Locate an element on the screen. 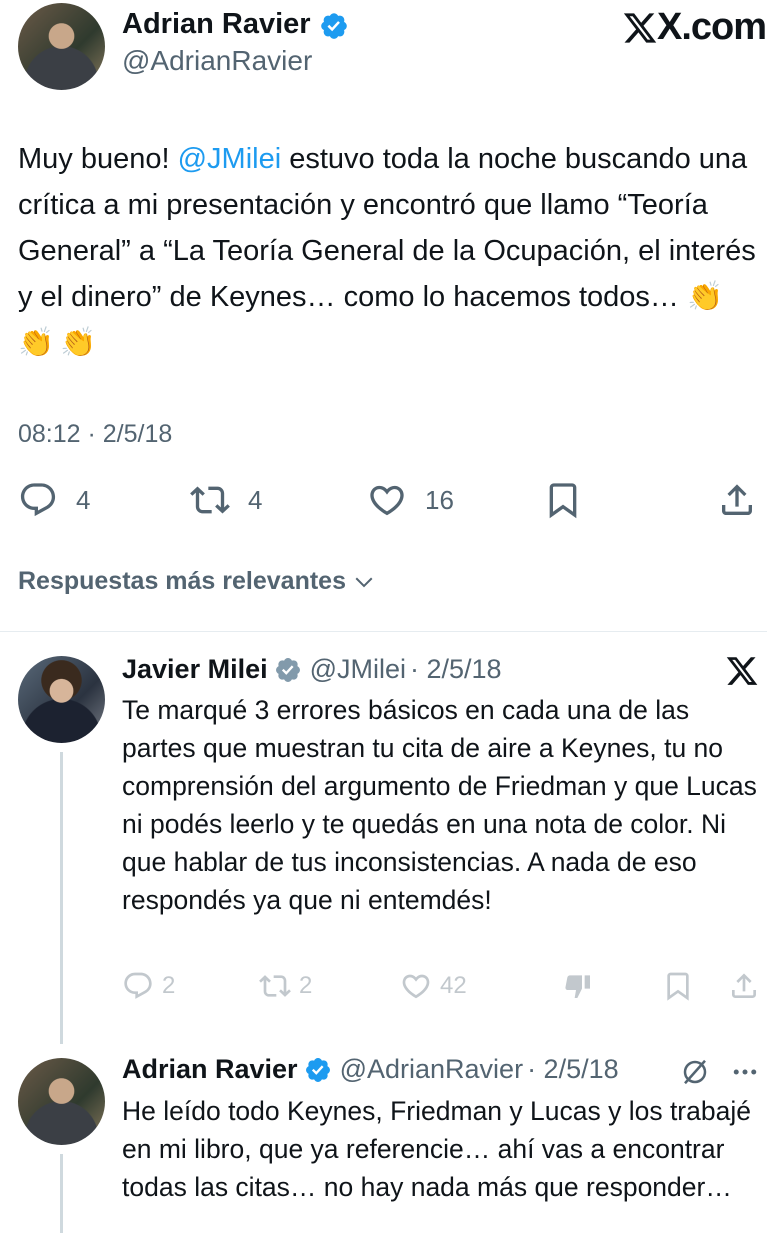 Image resolution: width=767 pixels, height=1233 pixels. retweet-count: 4 is located at coordinates (255, 499).